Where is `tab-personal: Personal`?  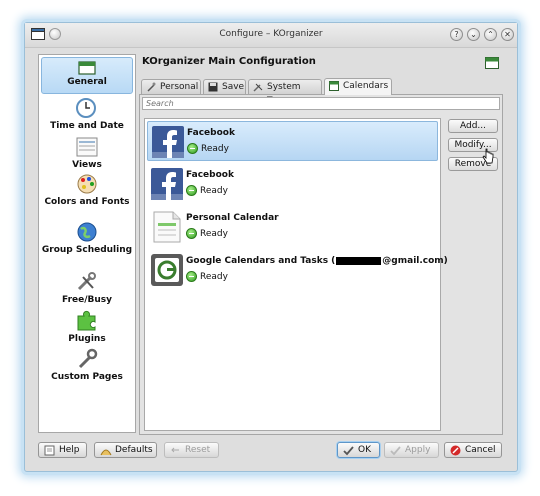
tab-personal: Personal is located at coordinates (171, 86).